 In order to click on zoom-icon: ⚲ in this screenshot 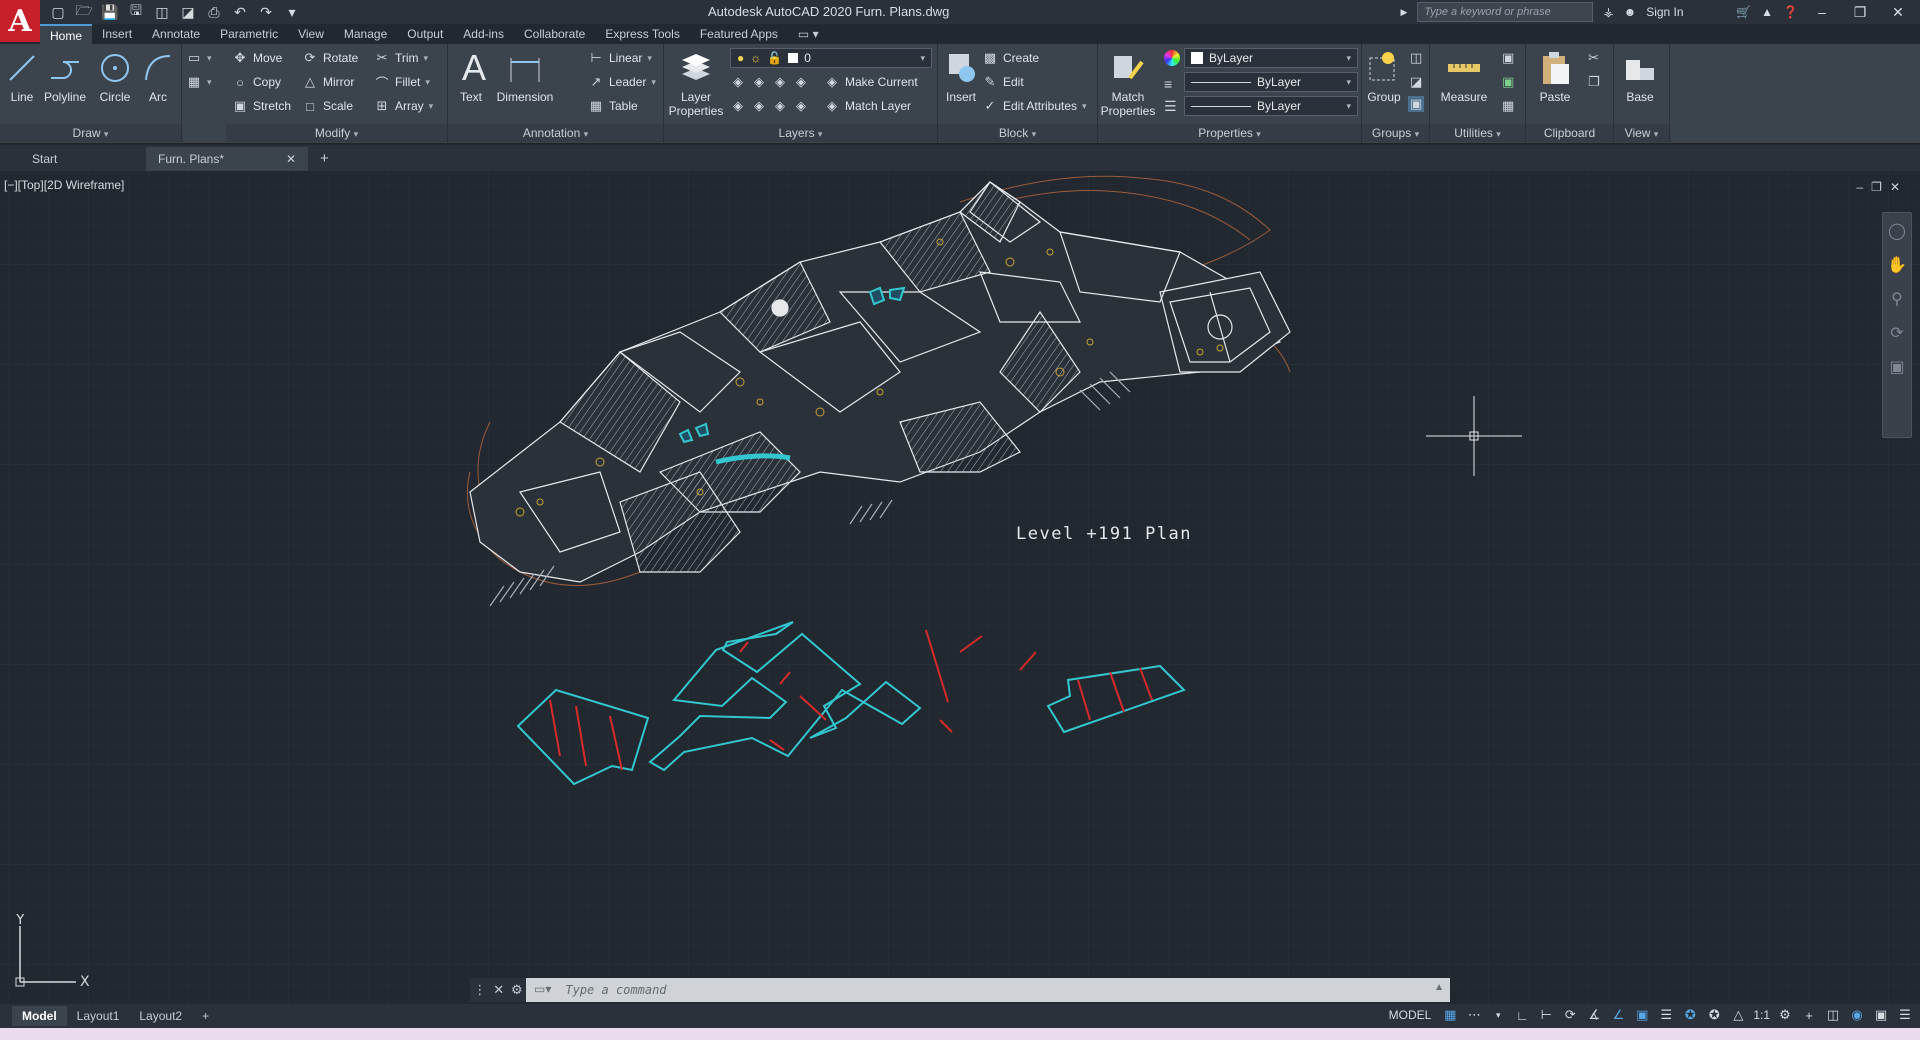, I will do `click(1897, 299)`.